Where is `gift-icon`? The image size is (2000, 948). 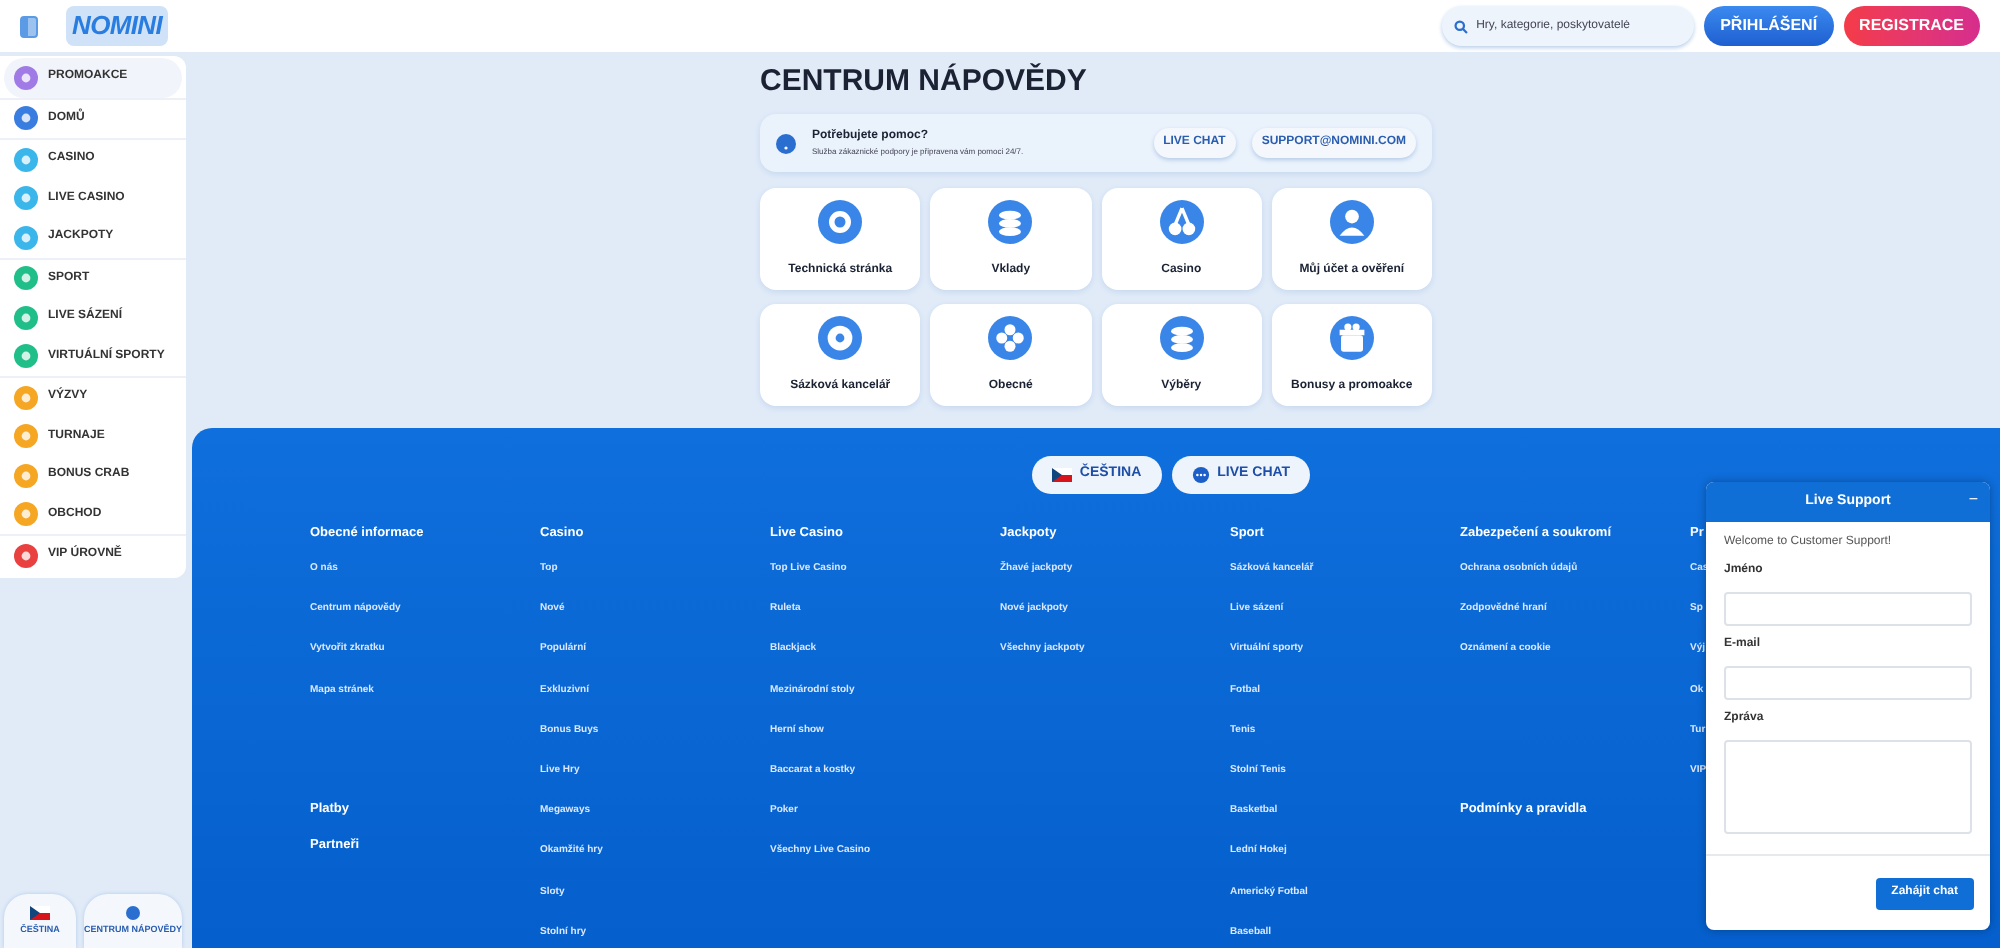 gift-icon is located at coordinates (1351, 338).